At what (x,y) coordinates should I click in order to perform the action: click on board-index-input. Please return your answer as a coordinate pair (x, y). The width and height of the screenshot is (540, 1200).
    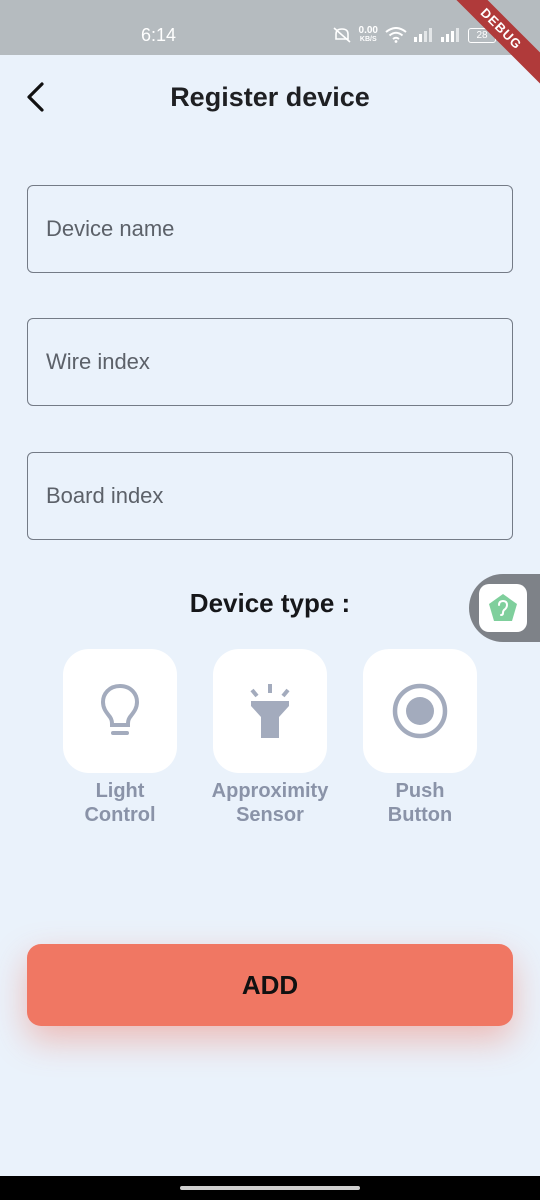
    Looking at the image, I should click on (270, 496).